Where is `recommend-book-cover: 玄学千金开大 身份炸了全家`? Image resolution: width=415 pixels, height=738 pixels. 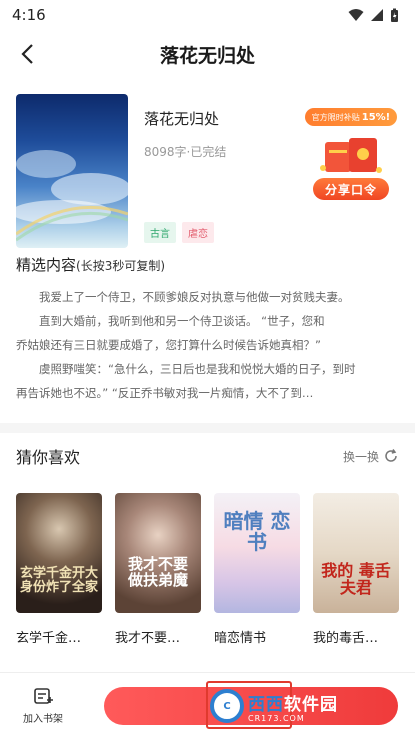 recommend-book-cover: 玄学千金开大 身份炸了全家 is located at coordinates (59, 553).